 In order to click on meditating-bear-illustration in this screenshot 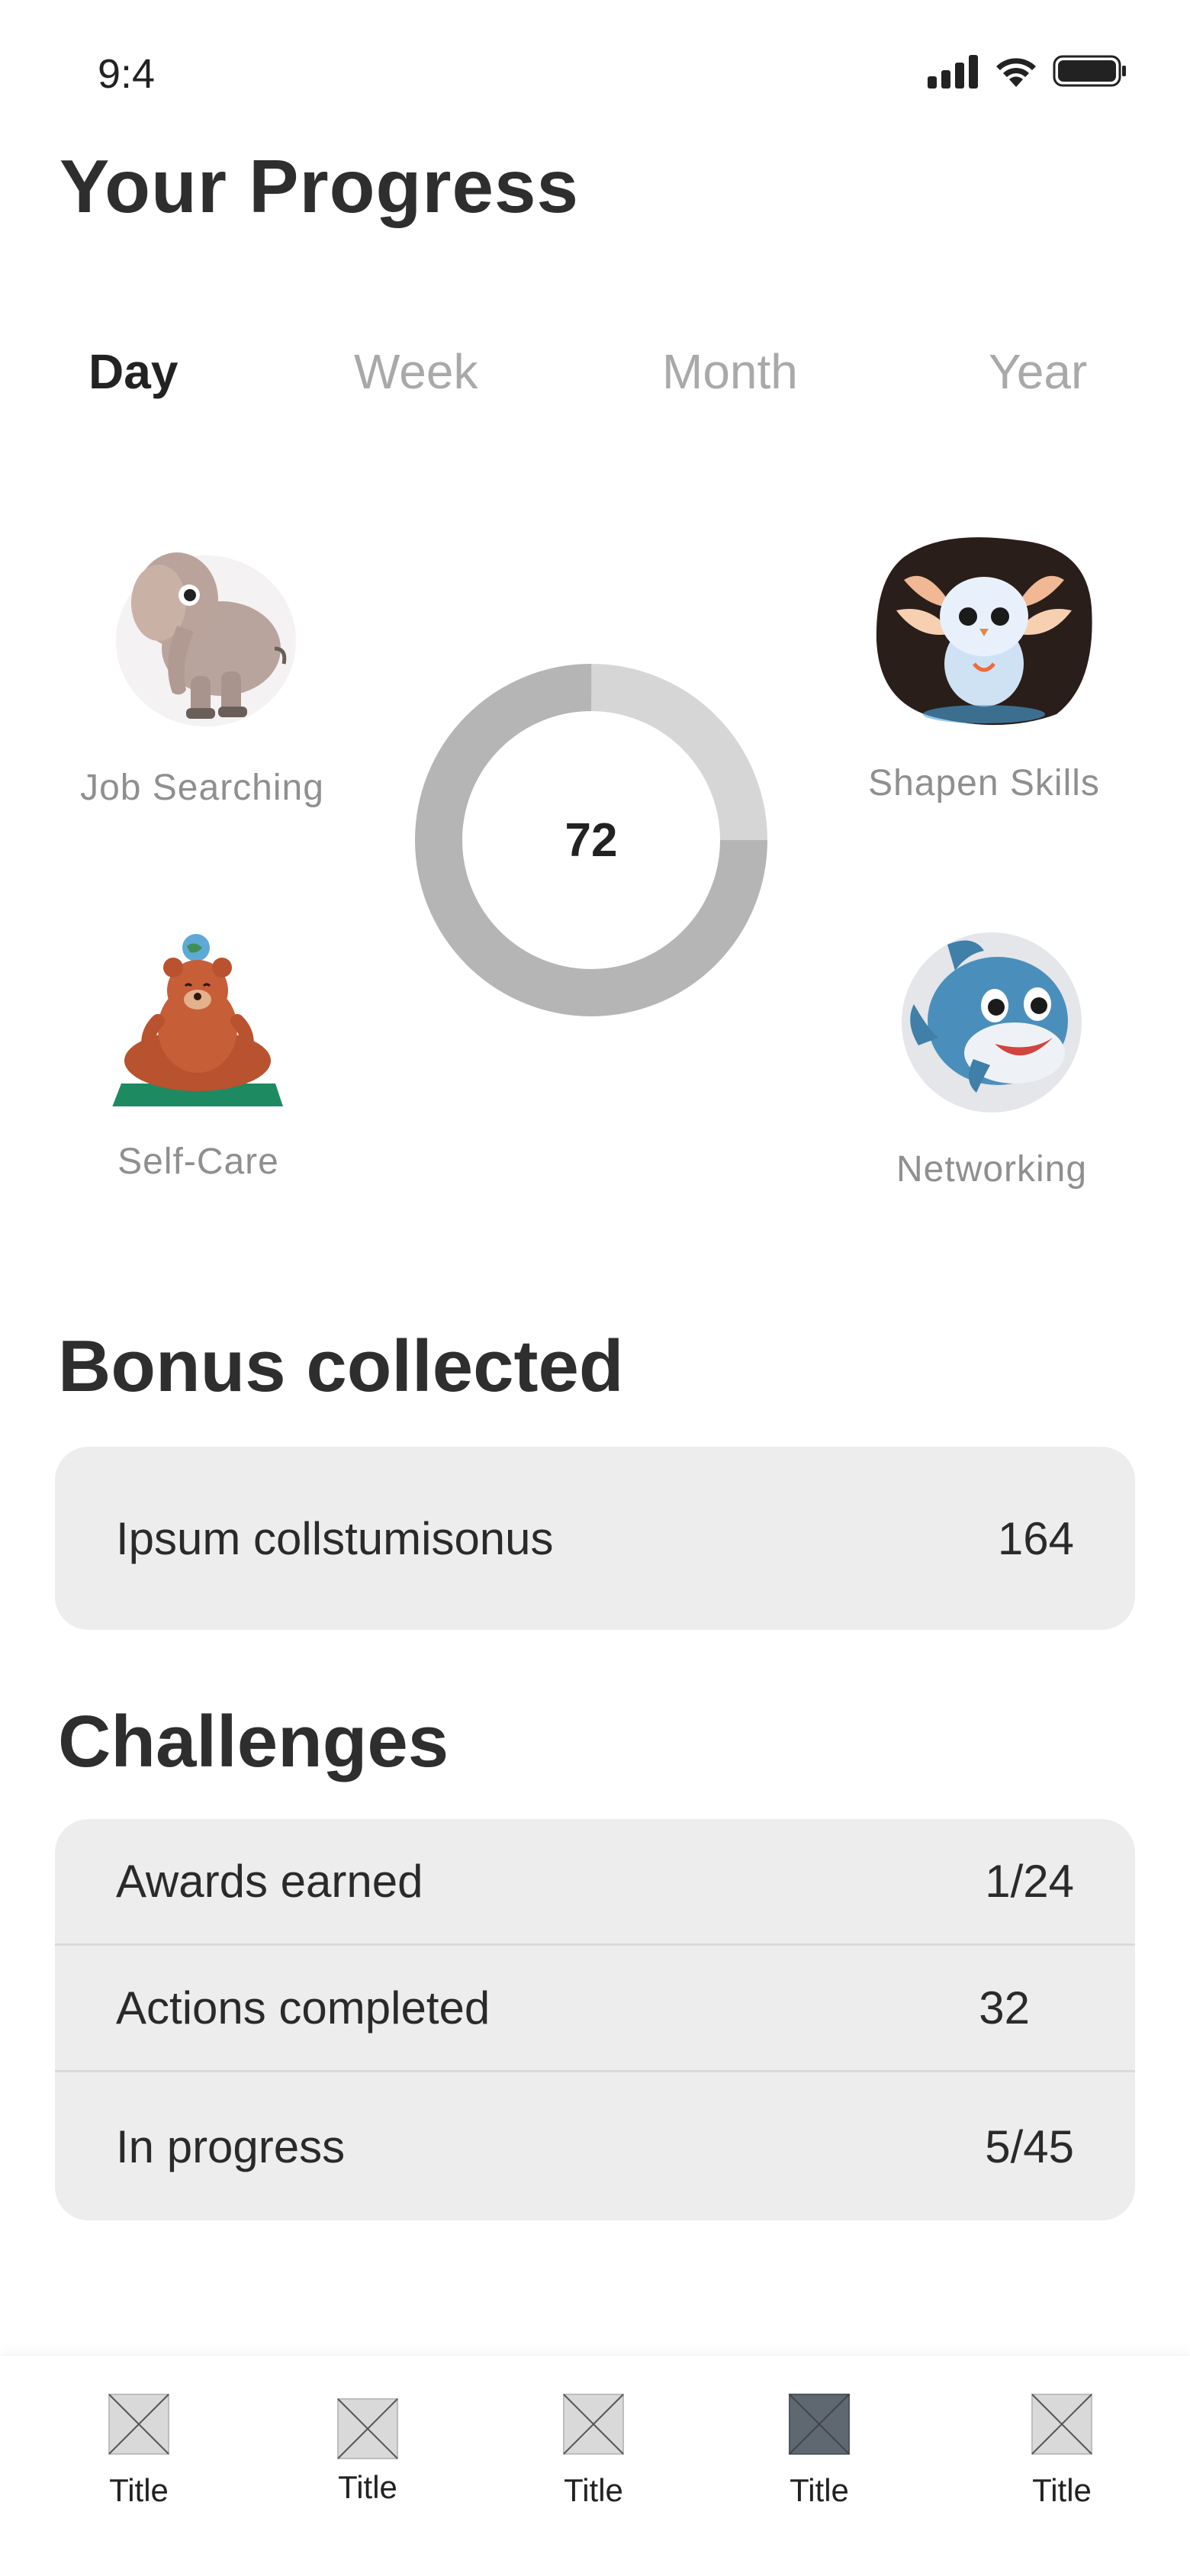, I will do `click(198, 1022)`.